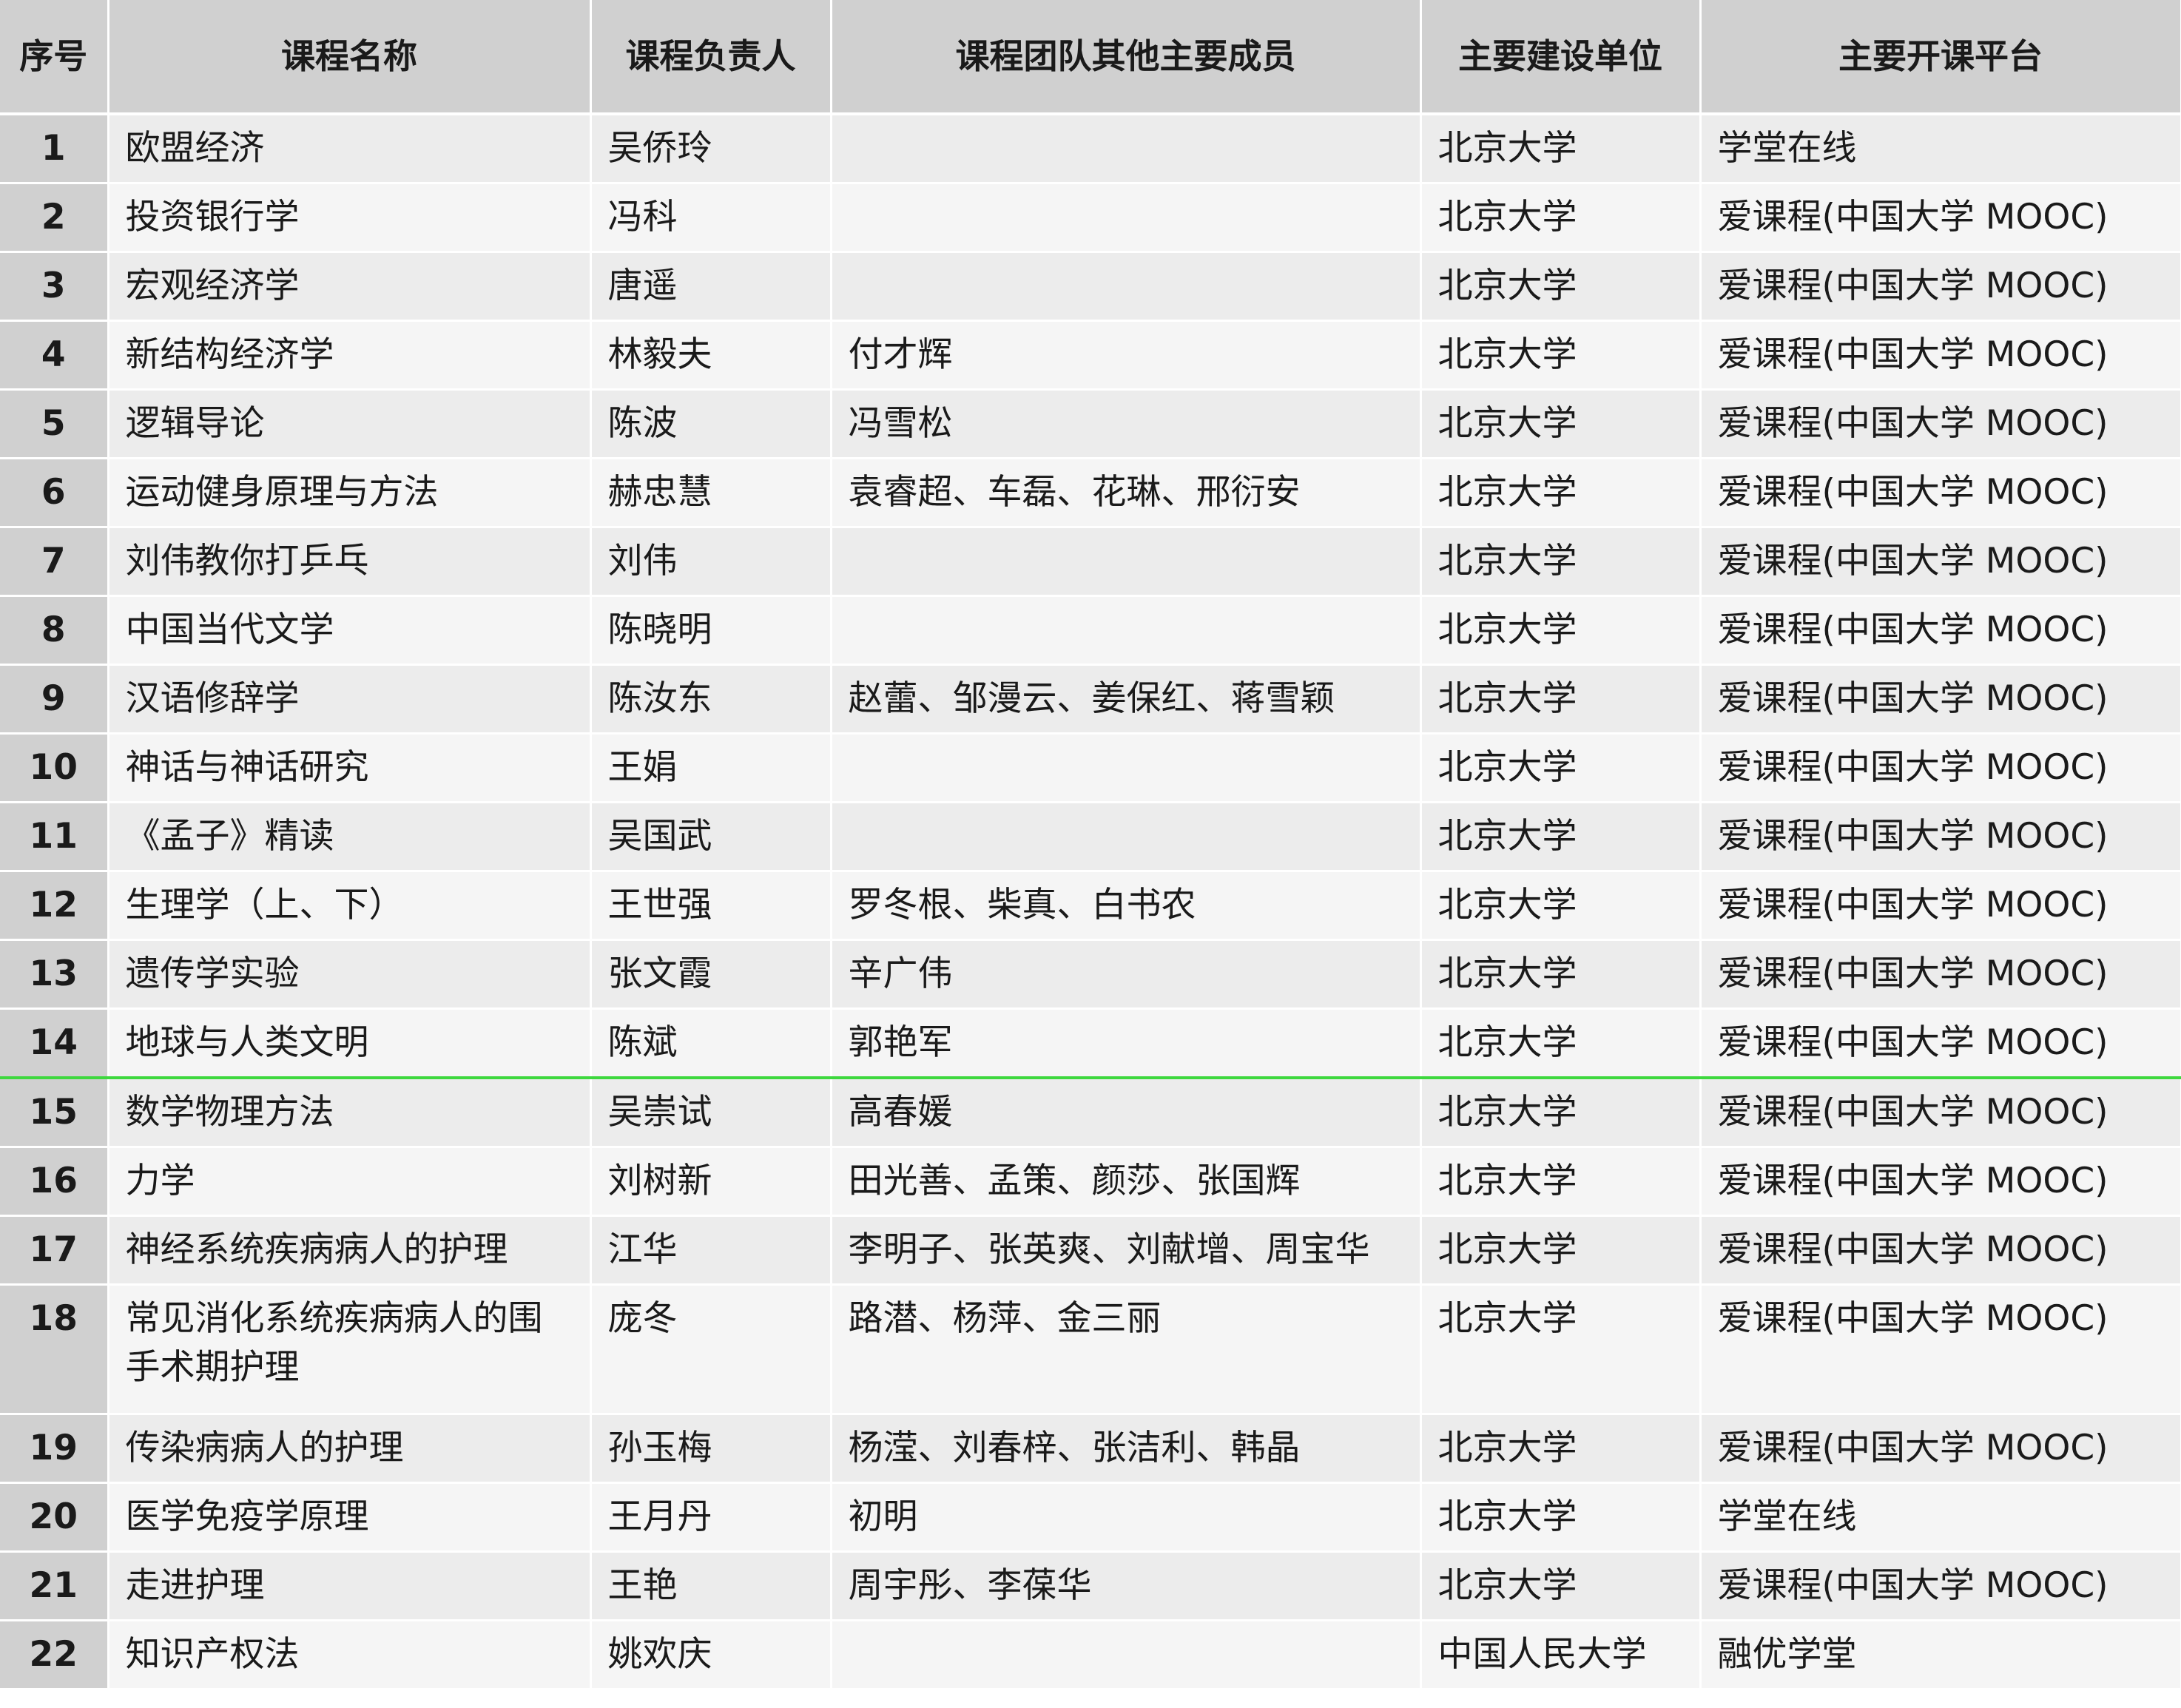  I want to click on cell-lead: 张文霞, so click(711, 975).